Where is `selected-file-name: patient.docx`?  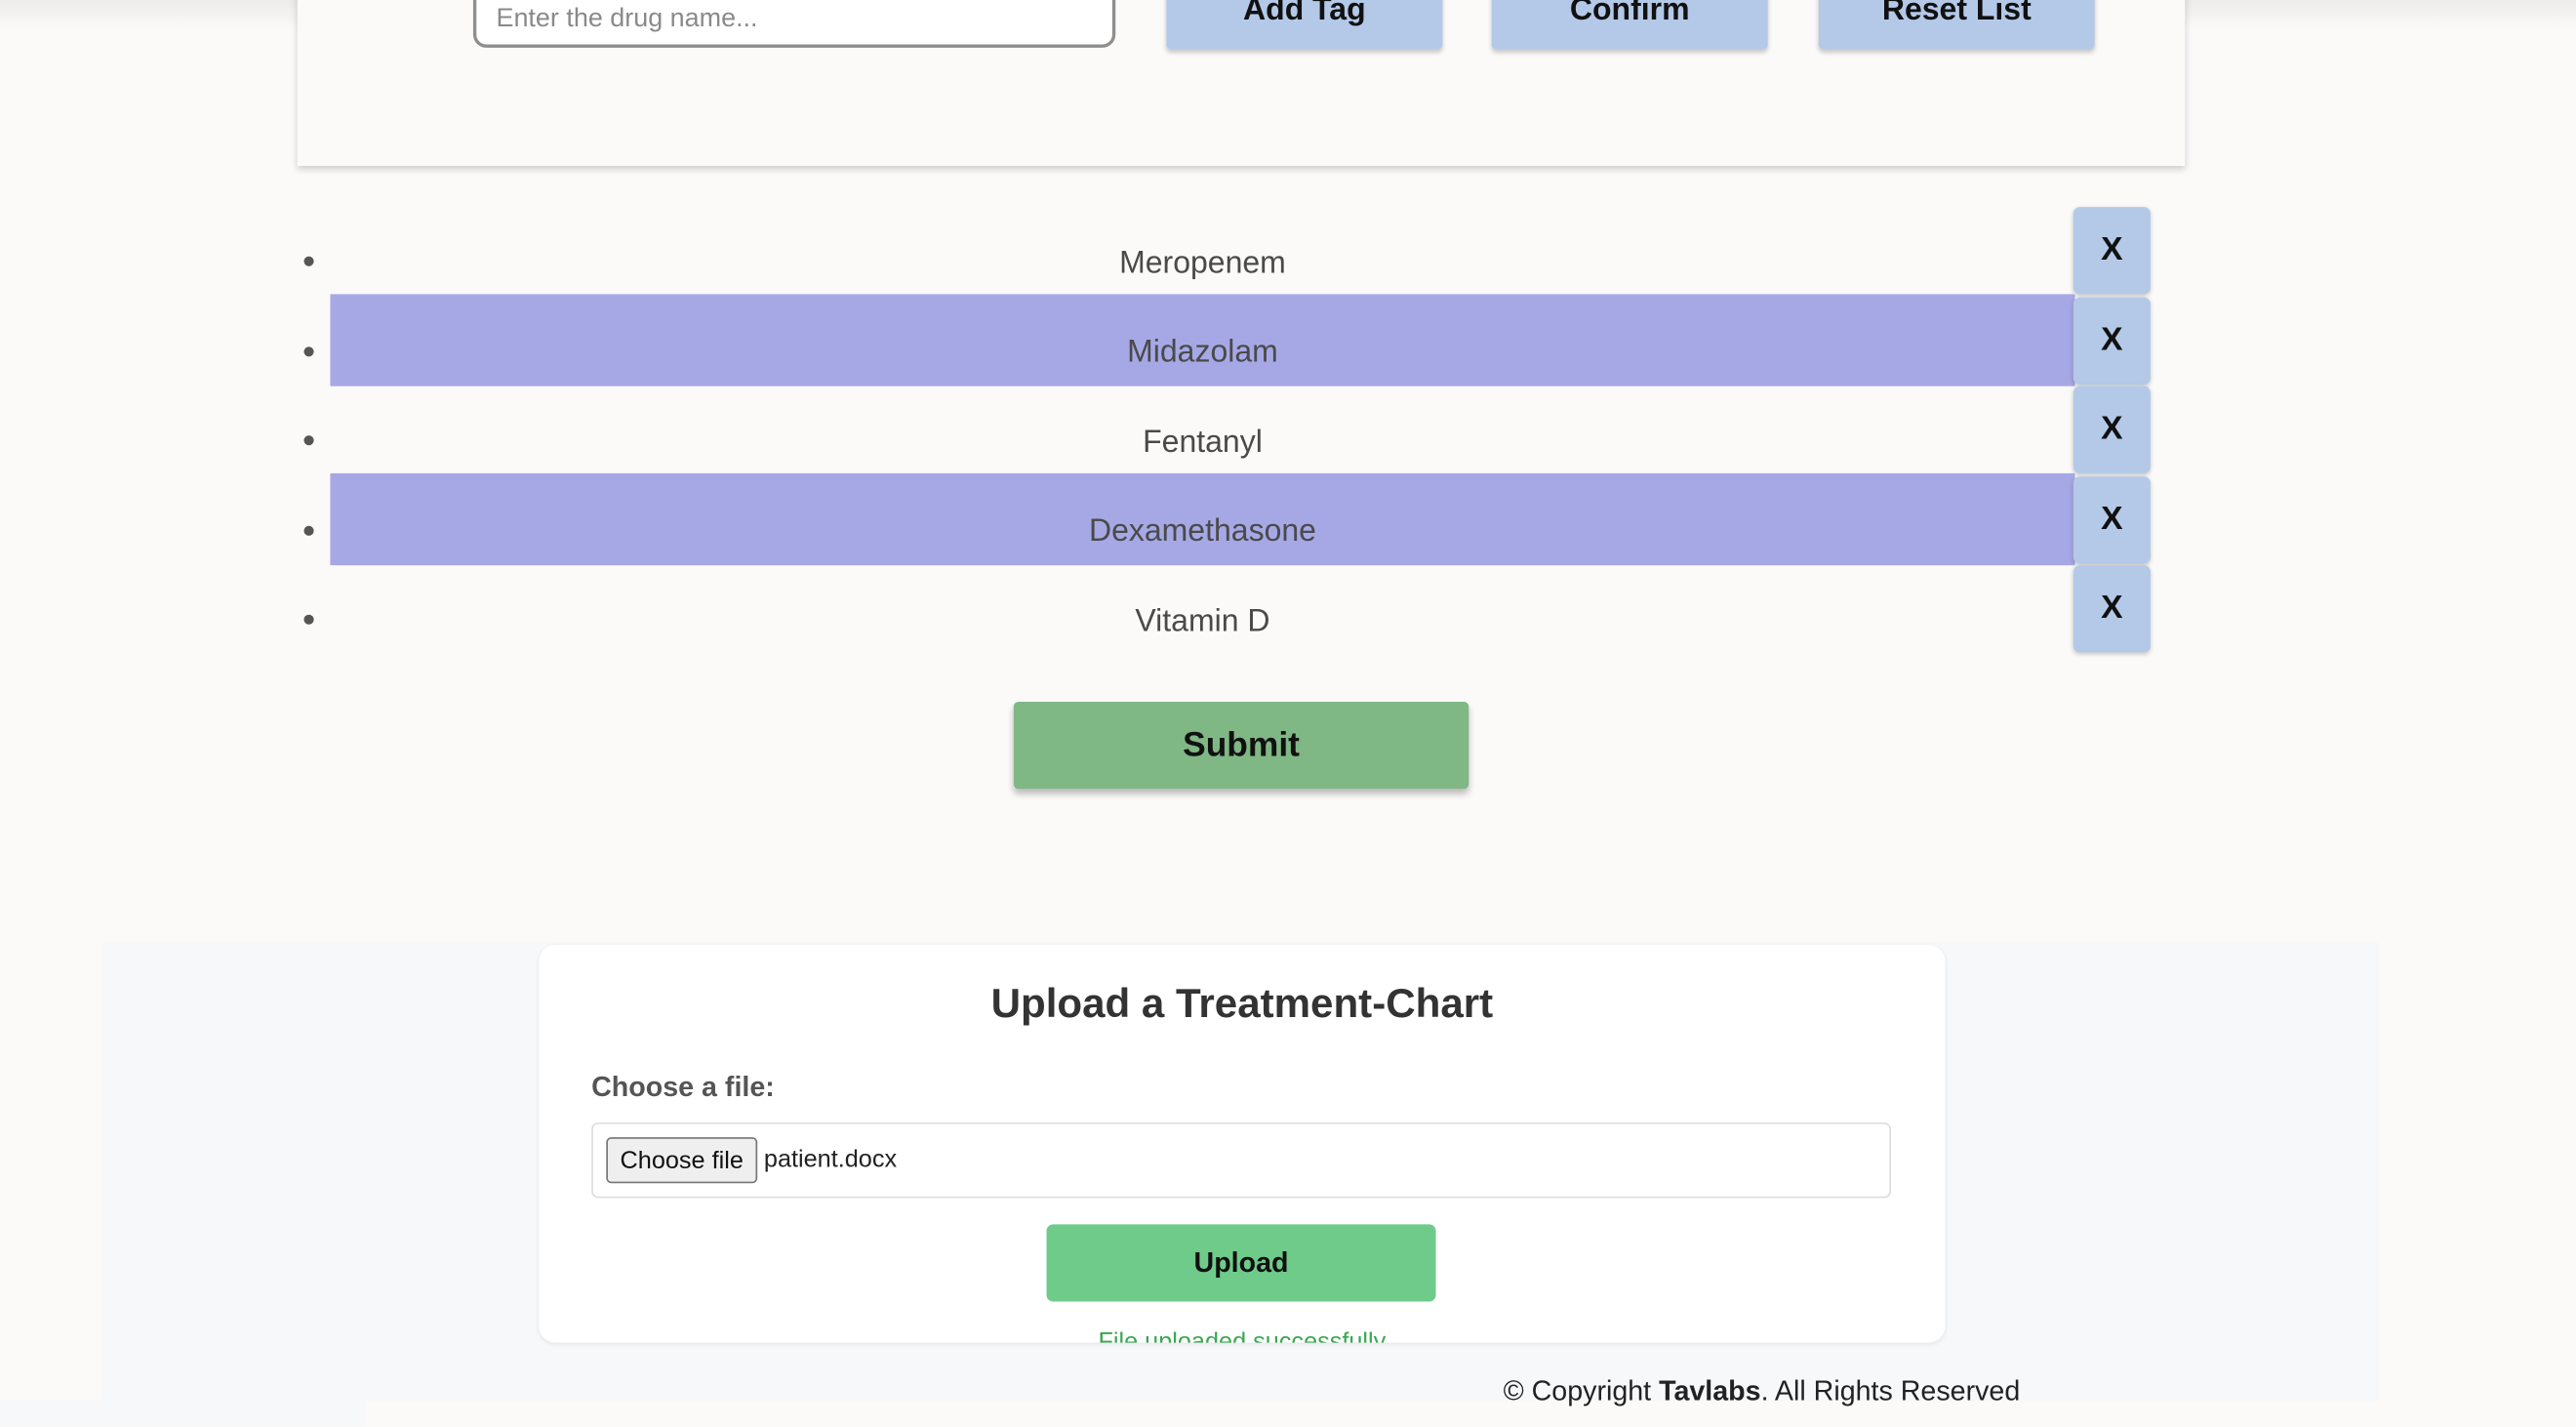
selected-file-name: patient.docx is located at coordinates (830, 1160).